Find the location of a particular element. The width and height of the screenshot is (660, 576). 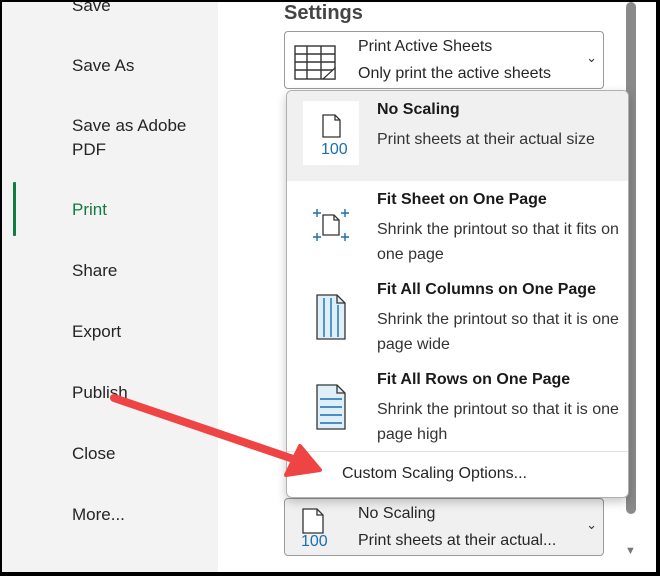

option-title: Fit All Rows on One Page is located at coordinates (474, 379).